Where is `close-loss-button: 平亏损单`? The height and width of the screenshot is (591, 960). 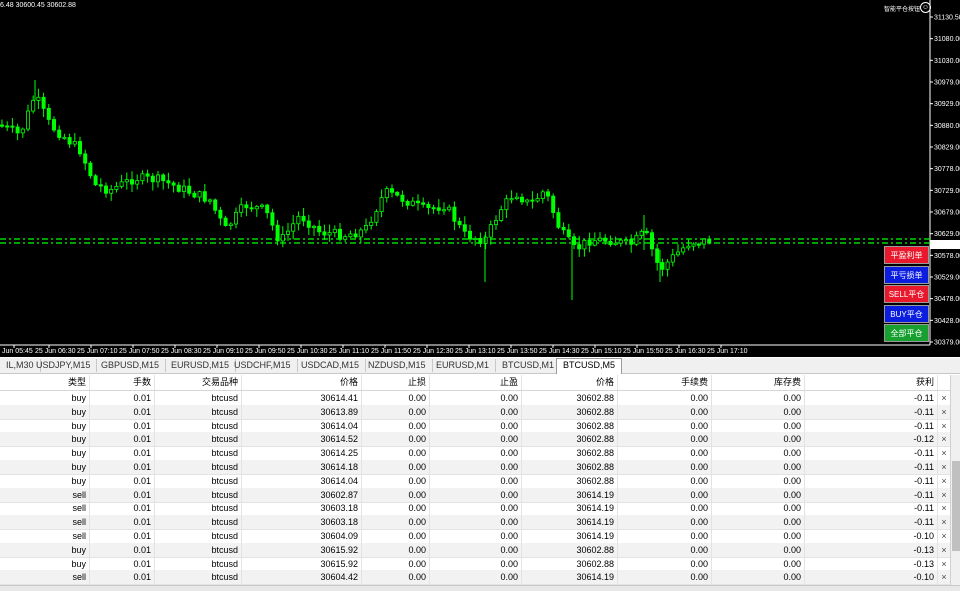 close-loss-button: 平亏损单 is located at coordinates (906, 275).